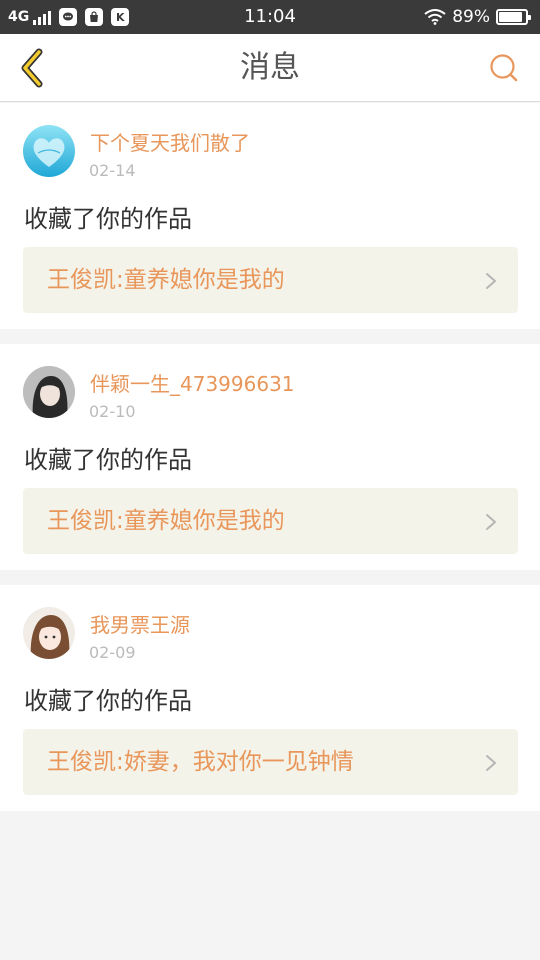  I want to click on page-title: 消息, so click(270, 67).